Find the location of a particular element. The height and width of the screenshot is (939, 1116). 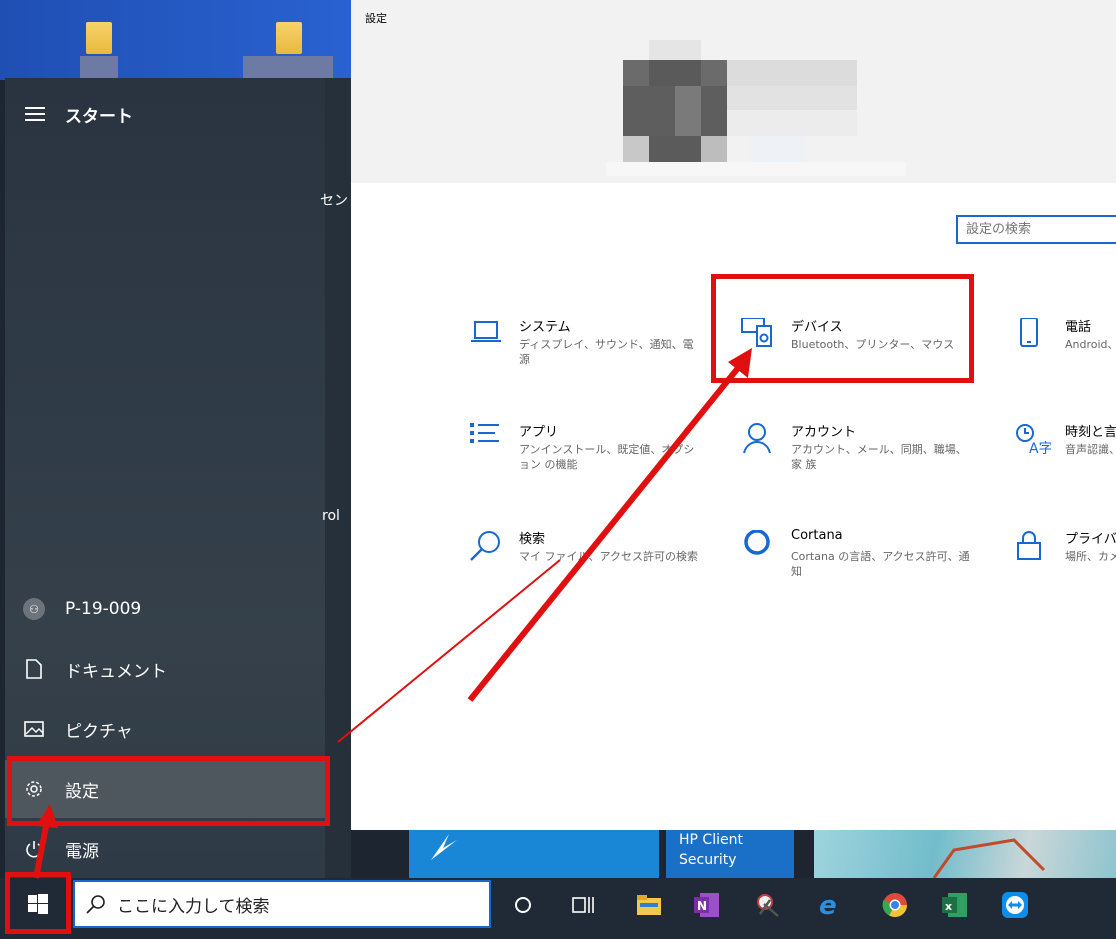

arrow-line-thin is located at coordinates (449, 651).